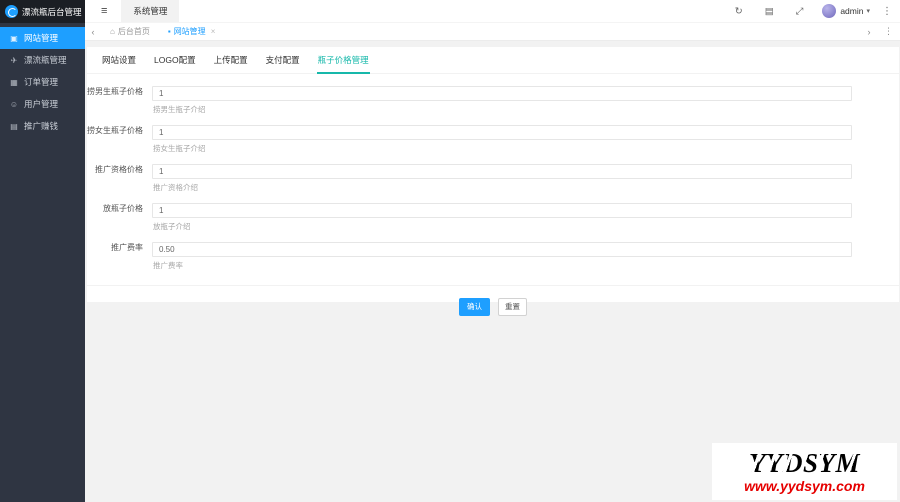 Image resolution: width=900 pixels, height=502 pixels. Describe the element at coordinates (502, 210) in the screenshot. I see `throw-bottle-price-input` at that location.